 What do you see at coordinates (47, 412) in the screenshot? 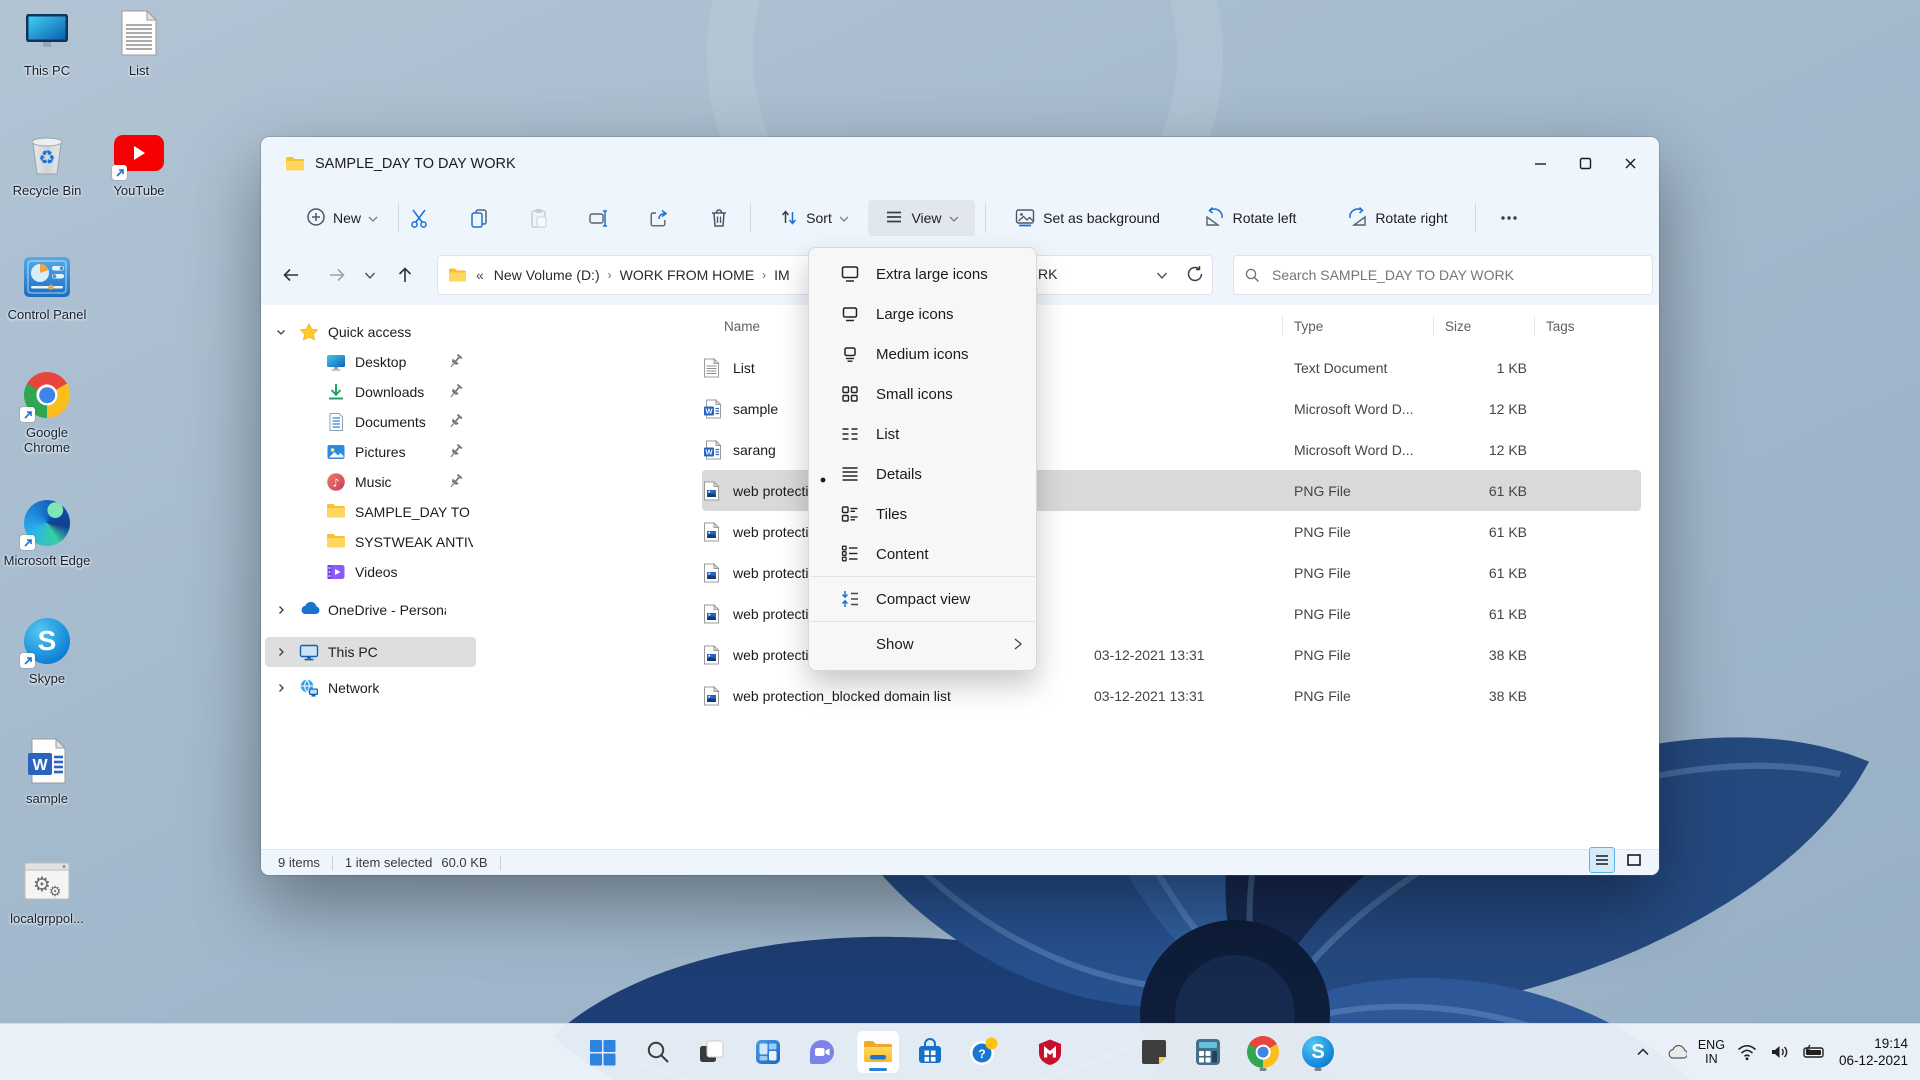
I see `desktop-icon-google-chrome: Google Chrome` at bounding box center [47, 412].